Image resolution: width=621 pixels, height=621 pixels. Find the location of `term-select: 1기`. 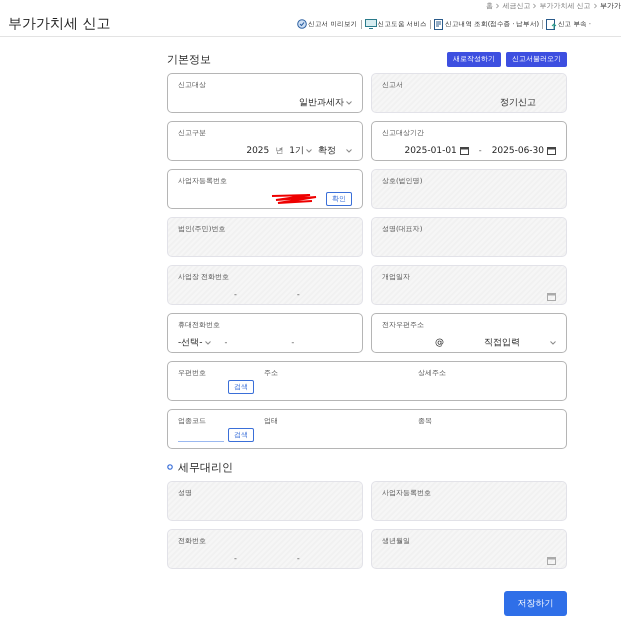

term-select: 1기 is located at coordinates (300, 150).